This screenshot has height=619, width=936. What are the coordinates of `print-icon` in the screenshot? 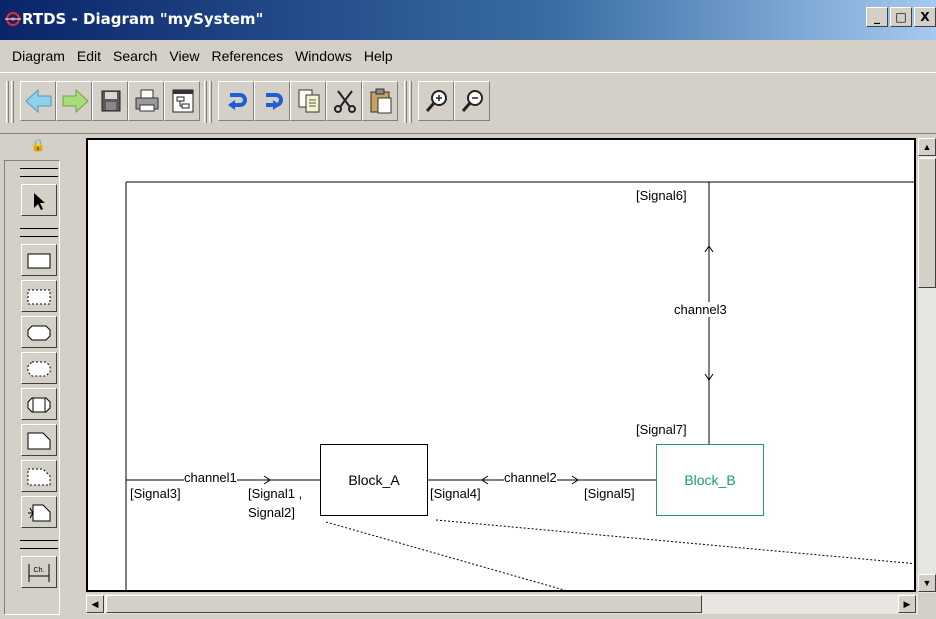 It's located at (147, 100).